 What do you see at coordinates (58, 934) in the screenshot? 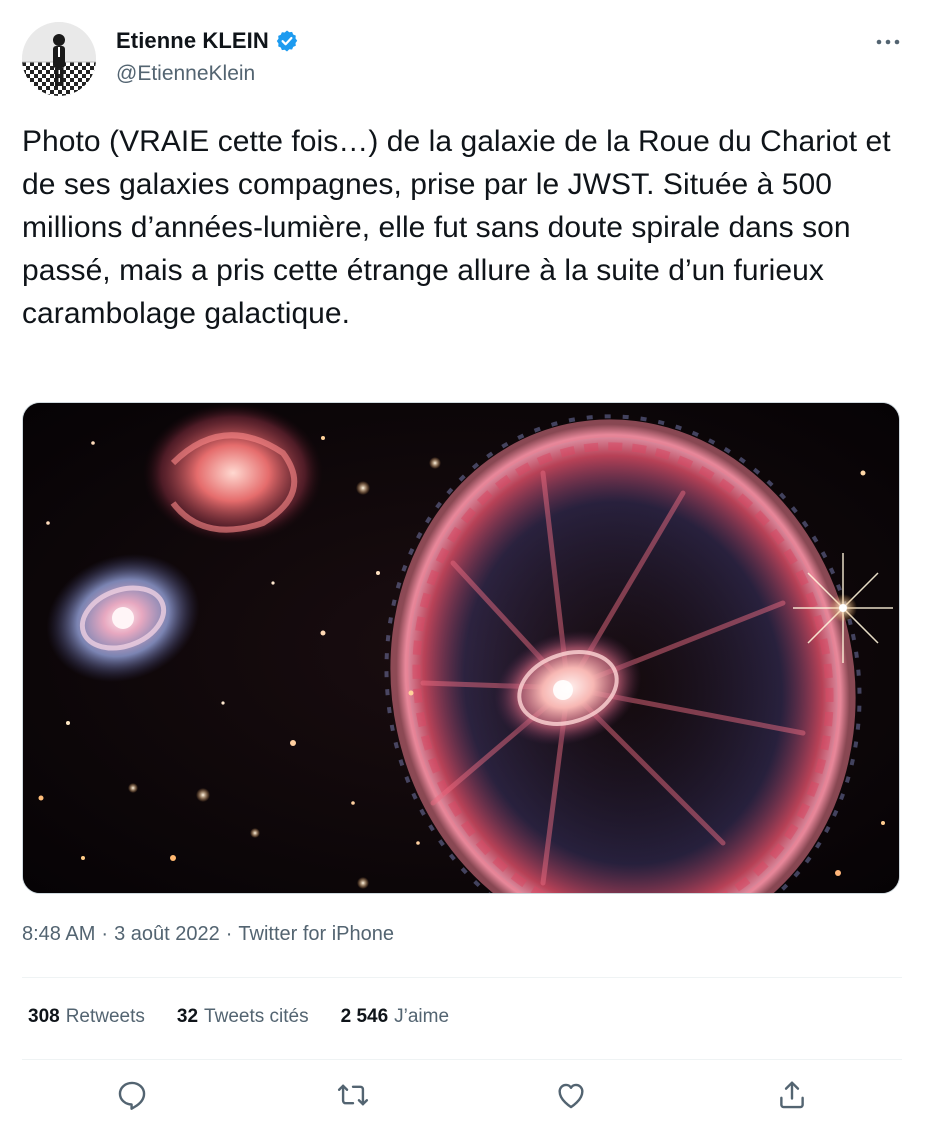
I see `tweet-time: 8:48 AM` at bounding box center [58, 934].